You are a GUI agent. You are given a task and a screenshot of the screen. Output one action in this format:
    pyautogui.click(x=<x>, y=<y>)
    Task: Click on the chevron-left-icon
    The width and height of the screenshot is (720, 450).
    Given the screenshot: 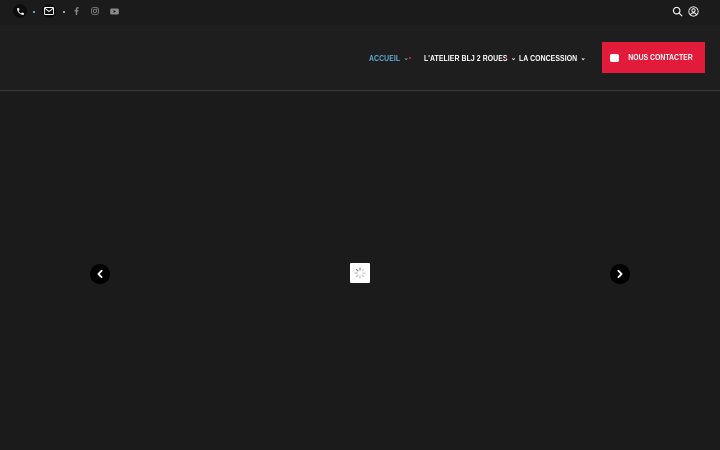 What is the action you would take?
    pyautogui.click(x=100, y=274)
    